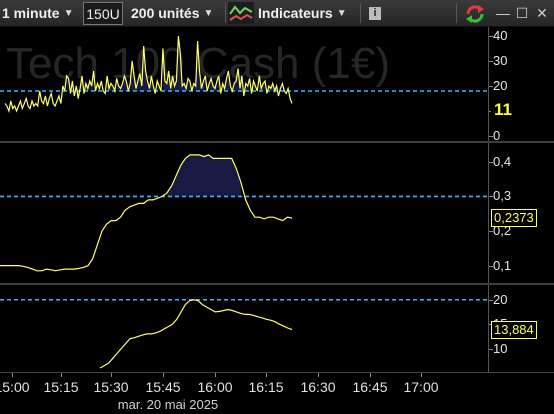 Image resolution: width=554 pixels, height=414 pixels. Describe the element at coordinates (163, 387) in the screenshot. I see `time-tick-label: 15:45` at that location.